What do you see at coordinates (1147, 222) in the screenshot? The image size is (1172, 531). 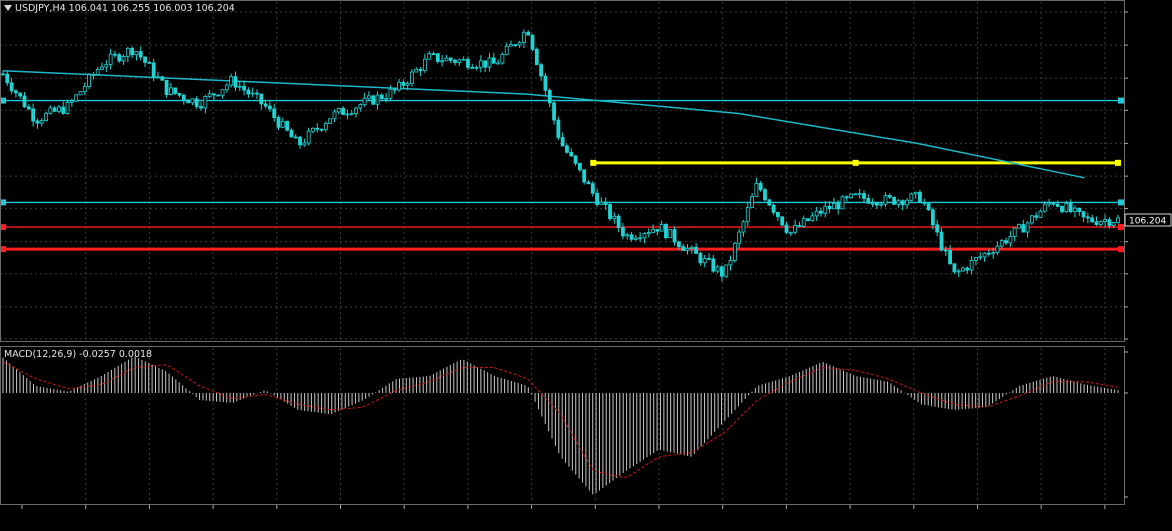 I see `current-price-label: 106.204` at bounding box center [1147, 222].